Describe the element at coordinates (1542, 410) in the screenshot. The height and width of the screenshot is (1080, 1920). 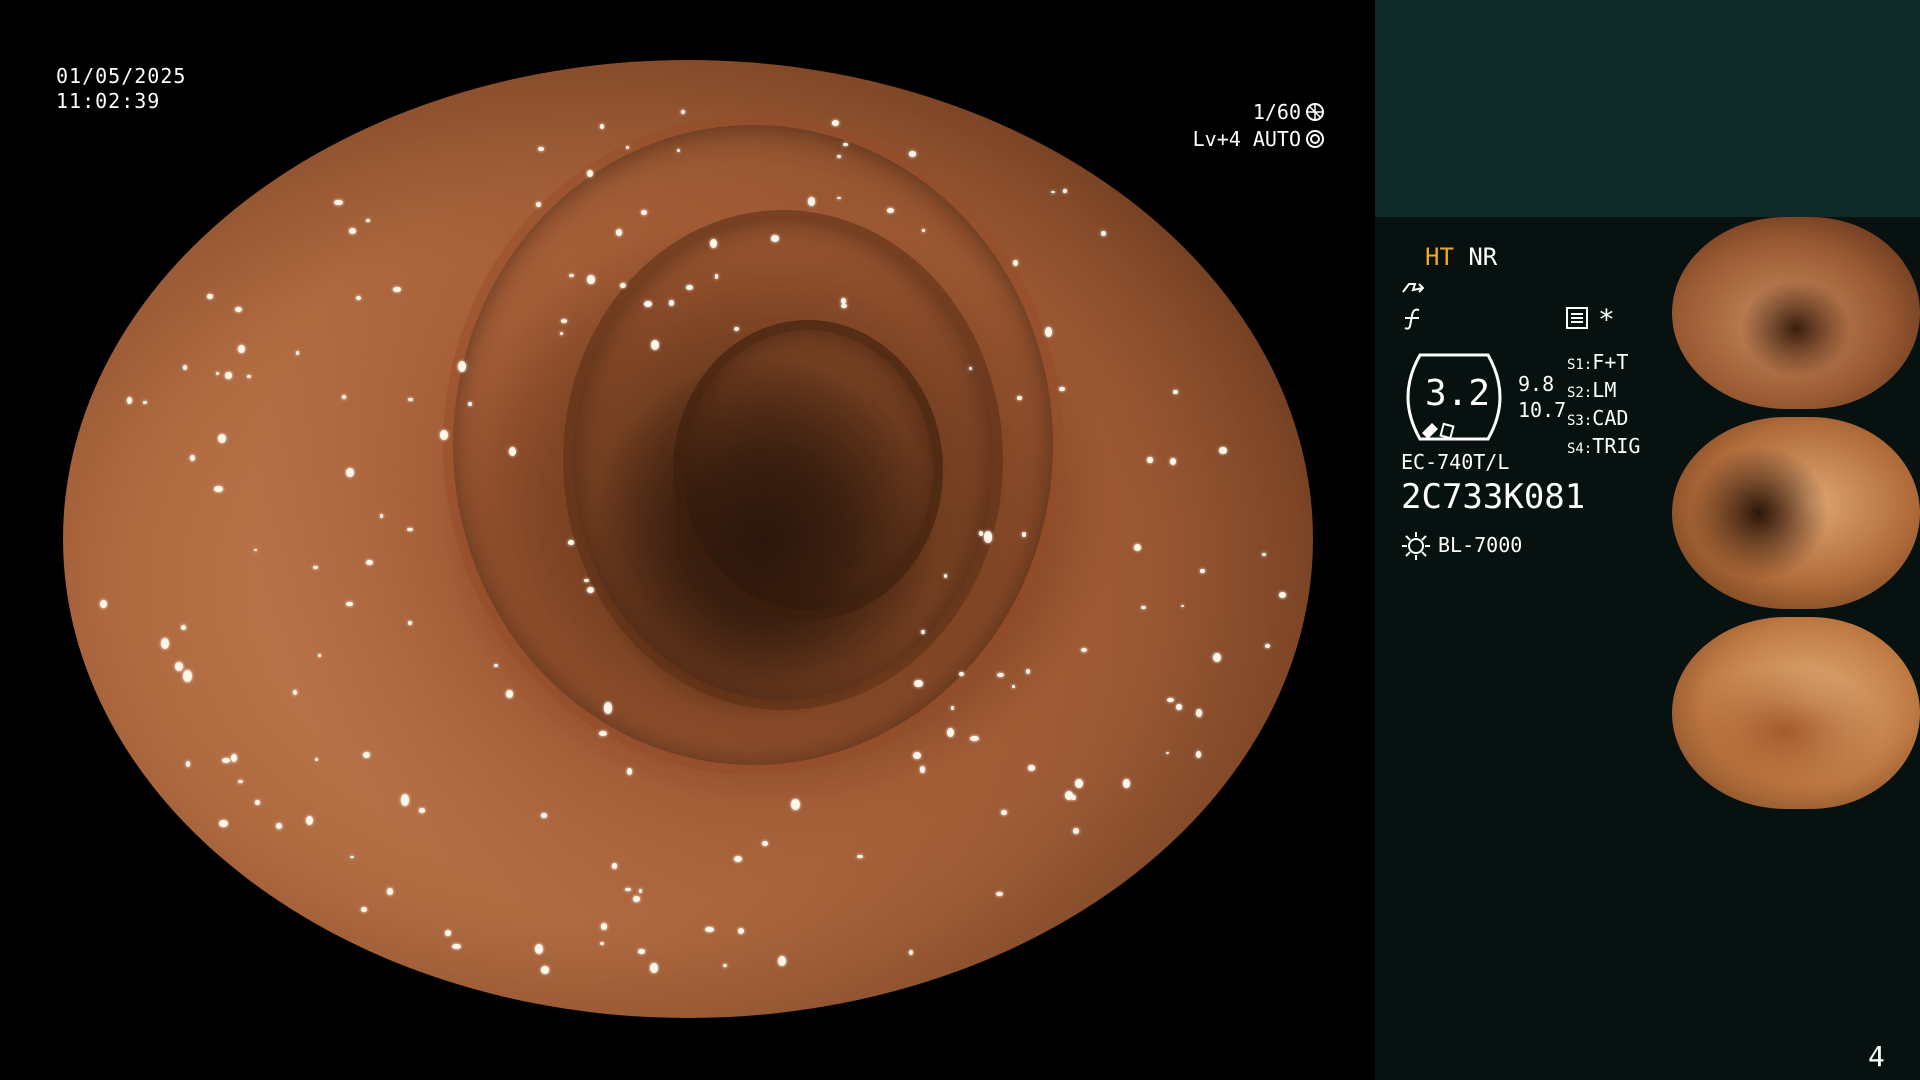
I see `measure-b: 10.7` at that location.